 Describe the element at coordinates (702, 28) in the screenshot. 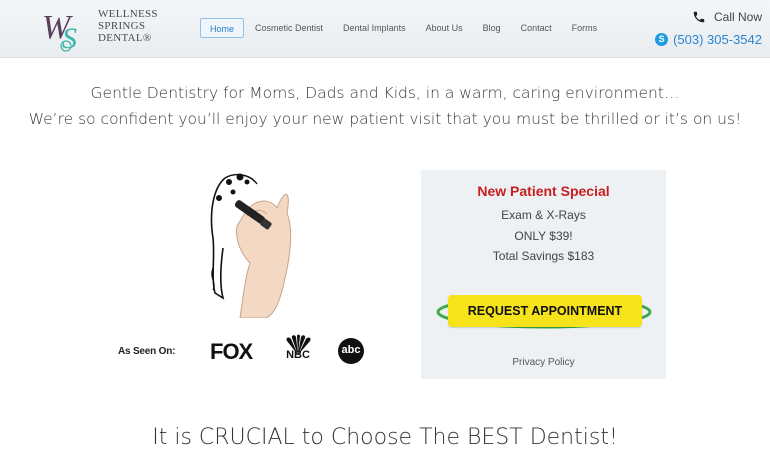

I see `call-box: Call Now S (503) 305-3542` at that location.